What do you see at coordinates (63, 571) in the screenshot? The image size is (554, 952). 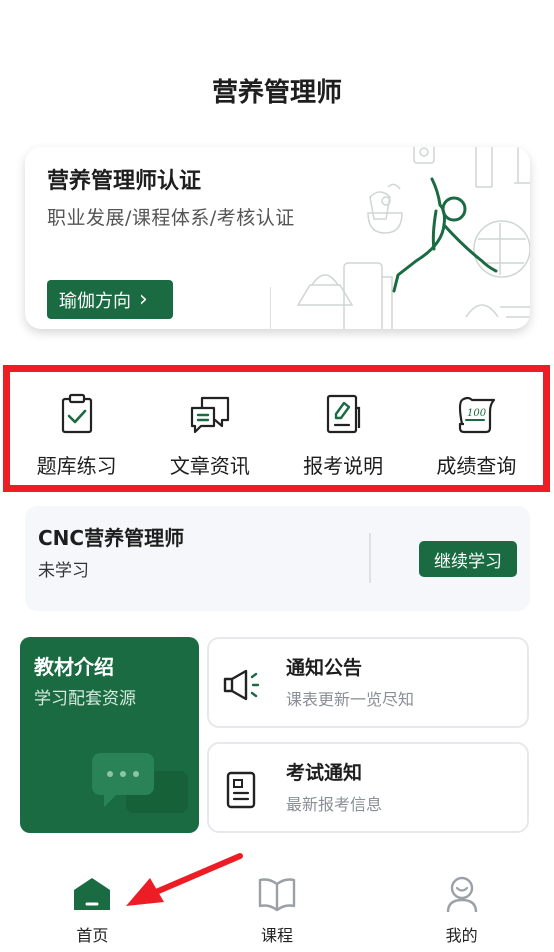 I see `course-status: 未学习` at bounding box center [63, 571].